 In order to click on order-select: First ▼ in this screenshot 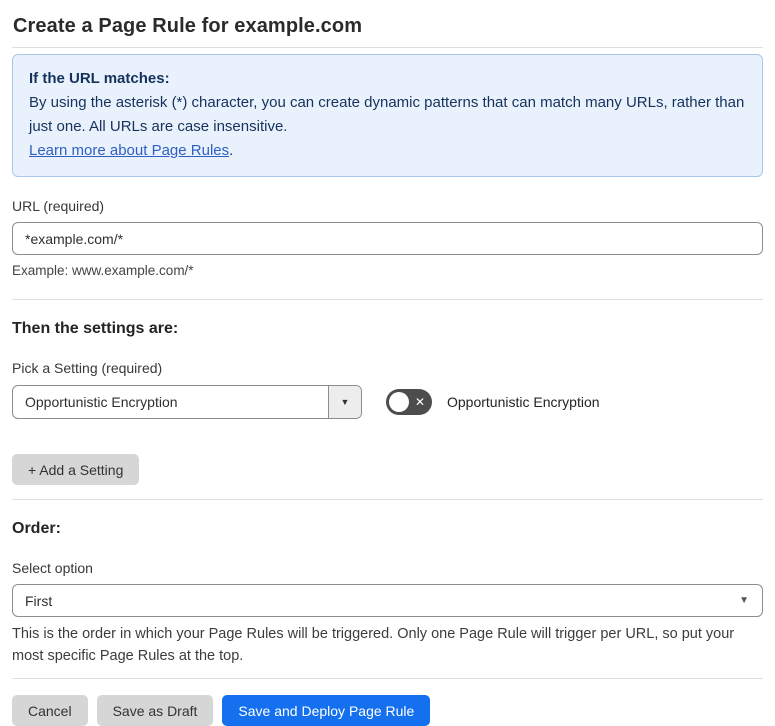, I will do `click(387, 600)`.